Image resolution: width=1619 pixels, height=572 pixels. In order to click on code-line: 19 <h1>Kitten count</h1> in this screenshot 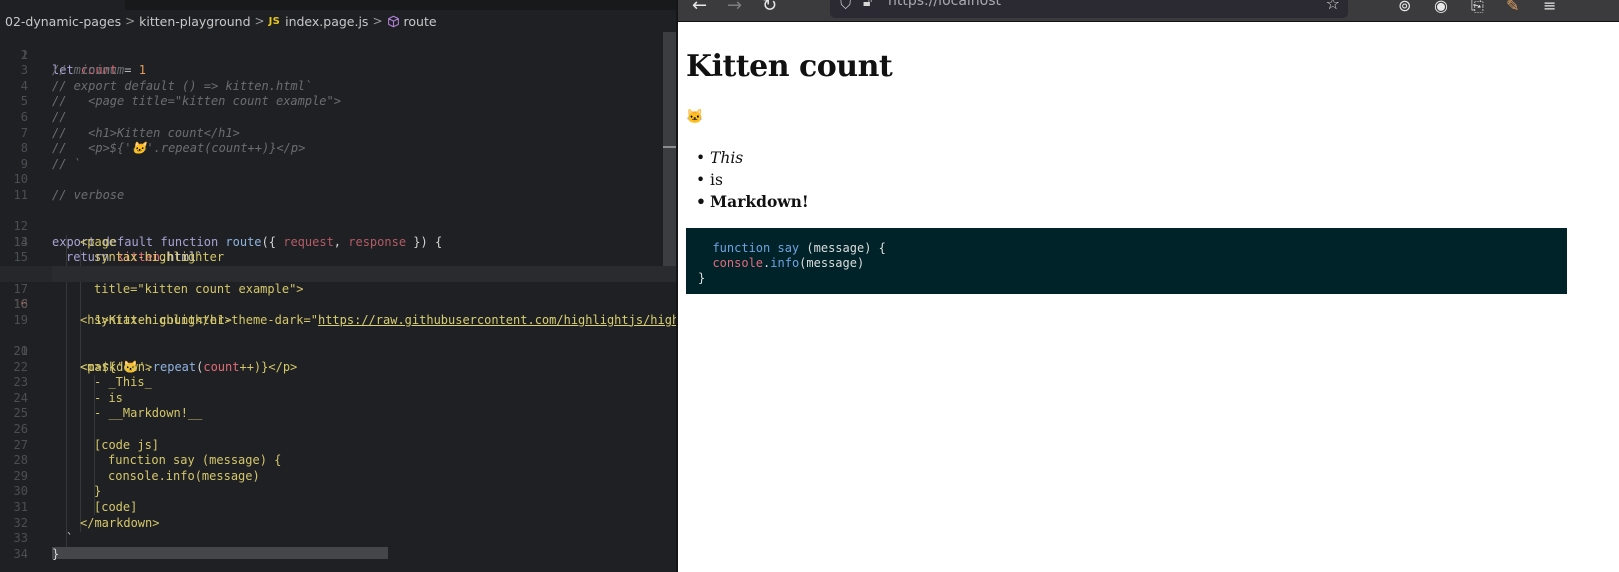, I will do `click(338, 321)`.